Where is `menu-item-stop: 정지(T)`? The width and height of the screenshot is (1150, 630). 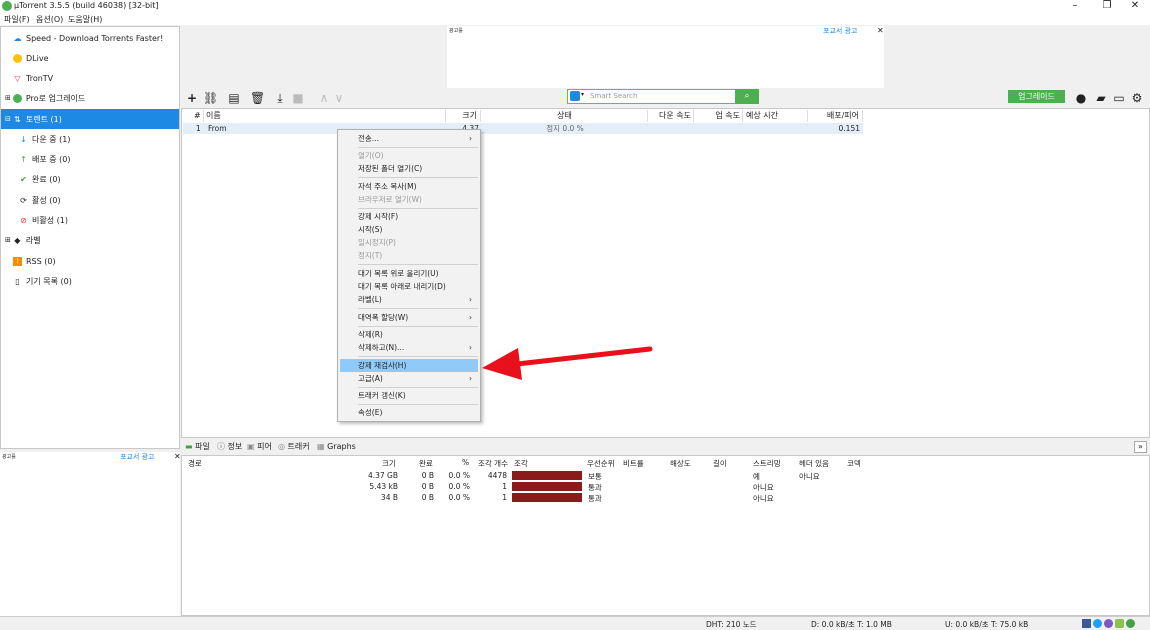
menu-item-stop: 정지(T) is located at coordinates (409, 255).